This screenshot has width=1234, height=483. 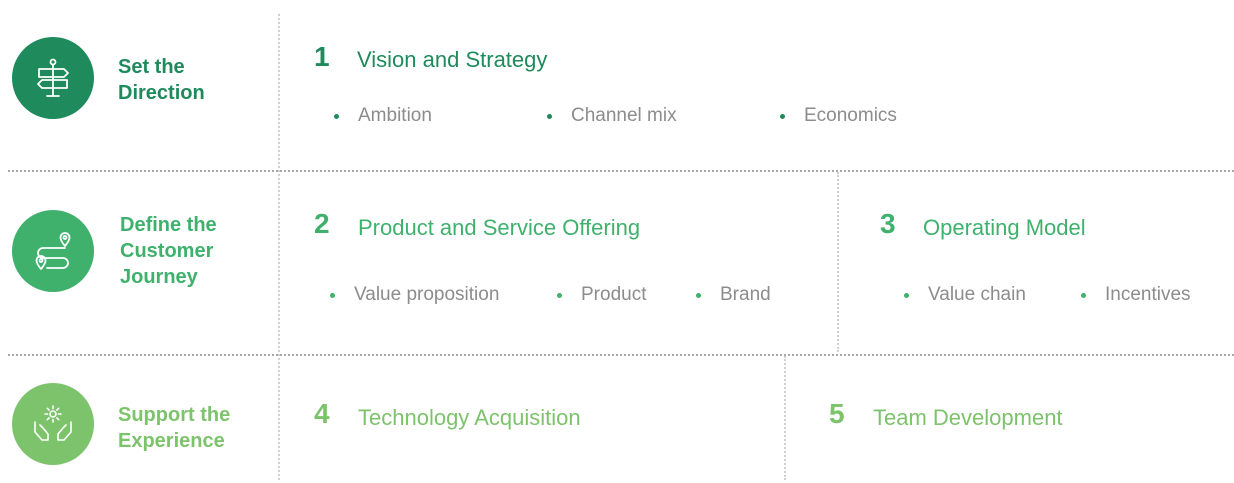 What do you see at coordinates (733, 295) in the screenshot?
I see `section-2-bullet-3: Brand` at bounding box center [733, 295].